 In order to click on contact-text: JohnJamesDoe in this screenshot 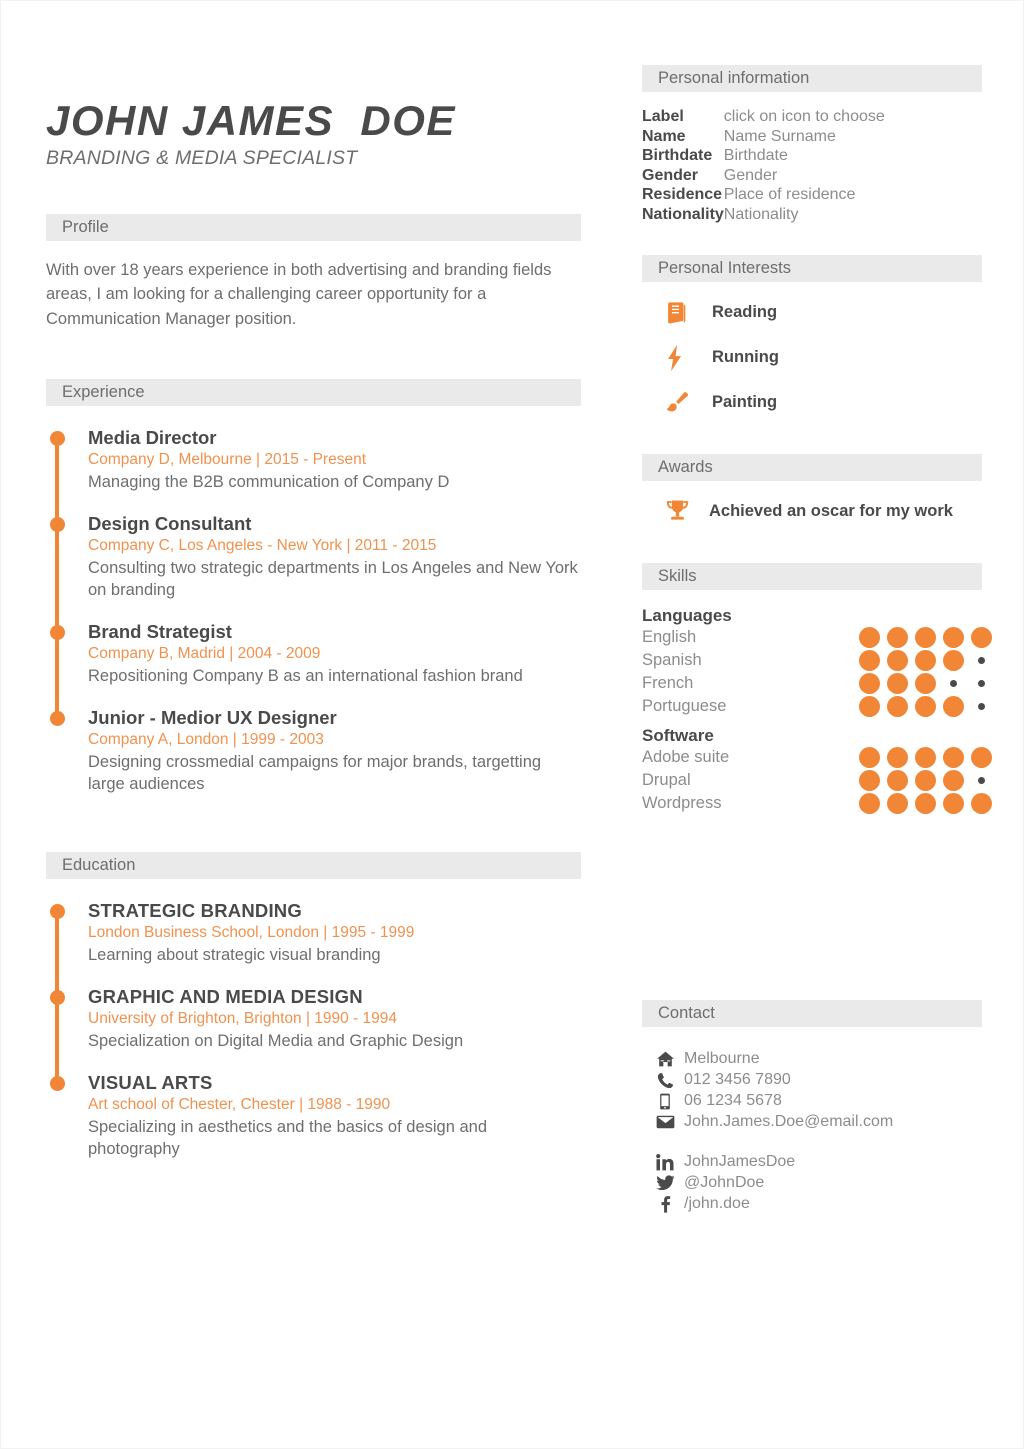, I will do `click(740, 1162)`.